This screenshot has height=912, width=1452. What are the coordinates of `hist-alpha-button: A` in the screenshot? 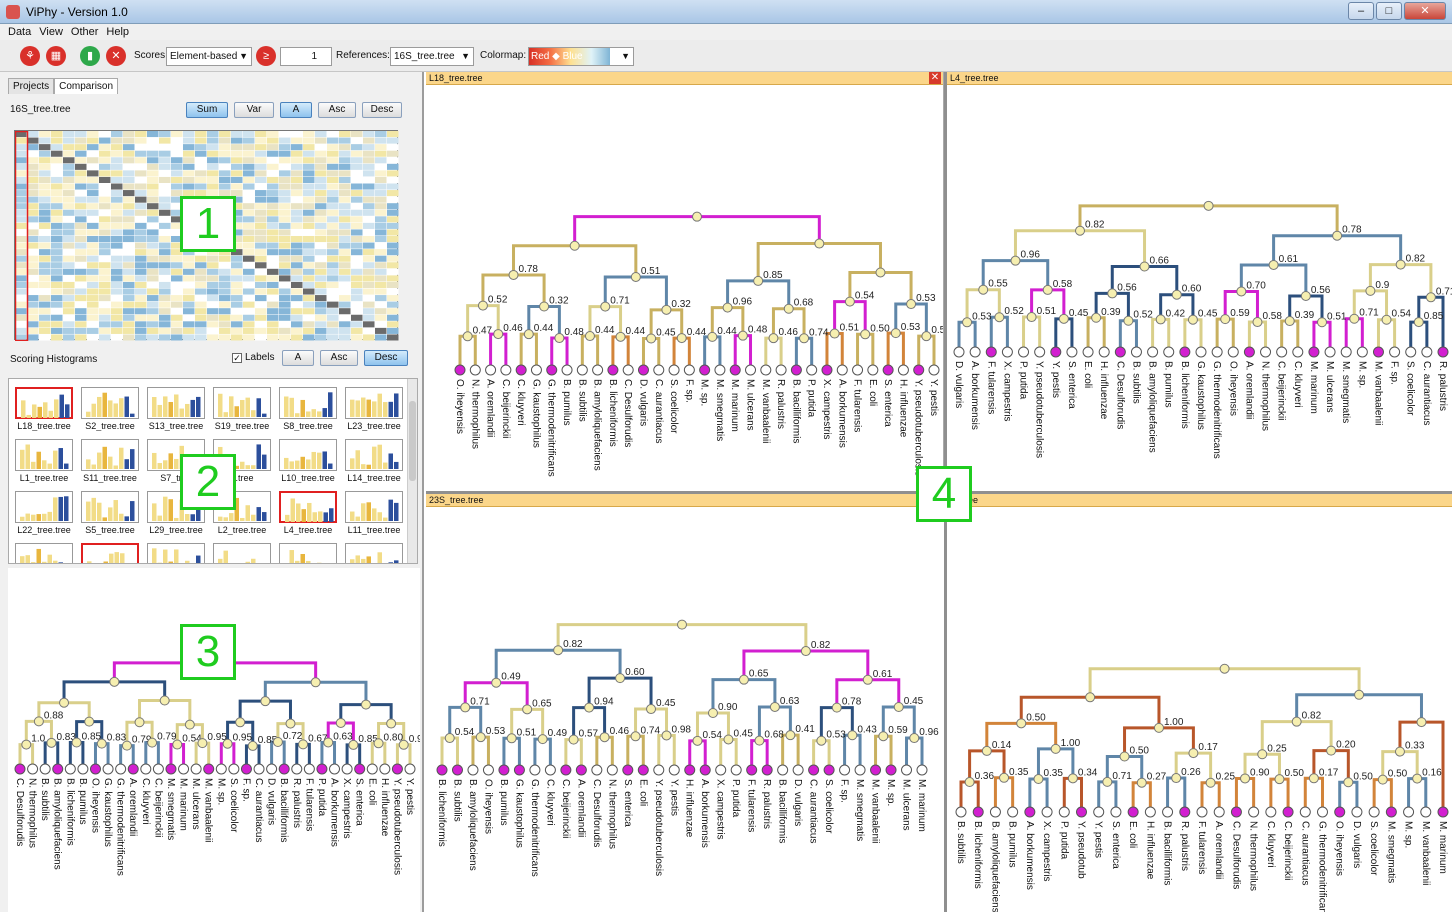 It's located at (298, 358).